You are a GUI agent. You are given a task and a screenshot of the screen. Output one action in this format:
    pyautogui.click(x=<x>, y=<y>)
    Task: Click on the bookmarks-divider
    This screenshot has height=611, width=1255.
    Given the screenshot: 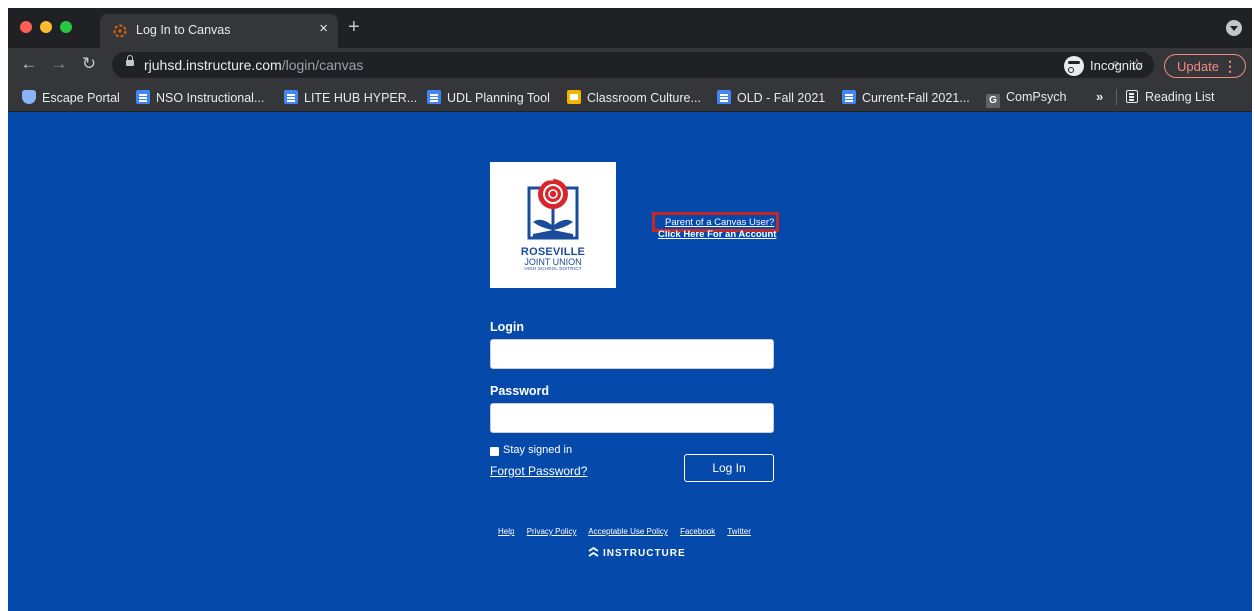 What is the action you would take?
    pyautogui.click(x=1116, y=97)
    